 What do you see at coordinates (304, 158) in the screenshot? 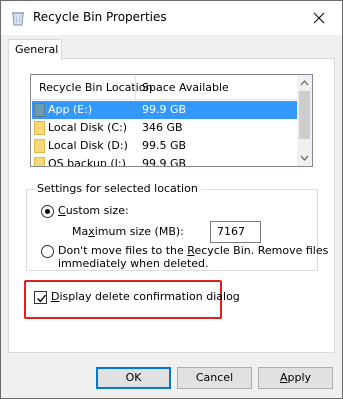
I see `scroll-down-icon` at bounding box center [304, 158].